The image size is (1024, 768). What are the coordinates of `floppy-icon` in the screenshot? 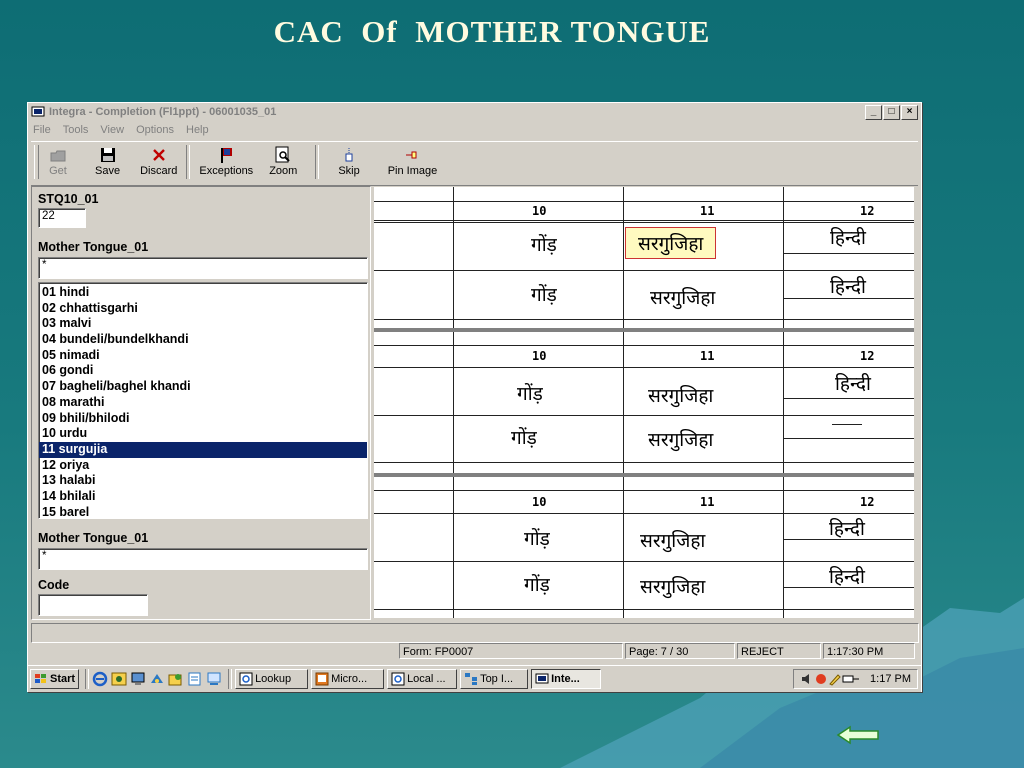 It's located at (107, 155).